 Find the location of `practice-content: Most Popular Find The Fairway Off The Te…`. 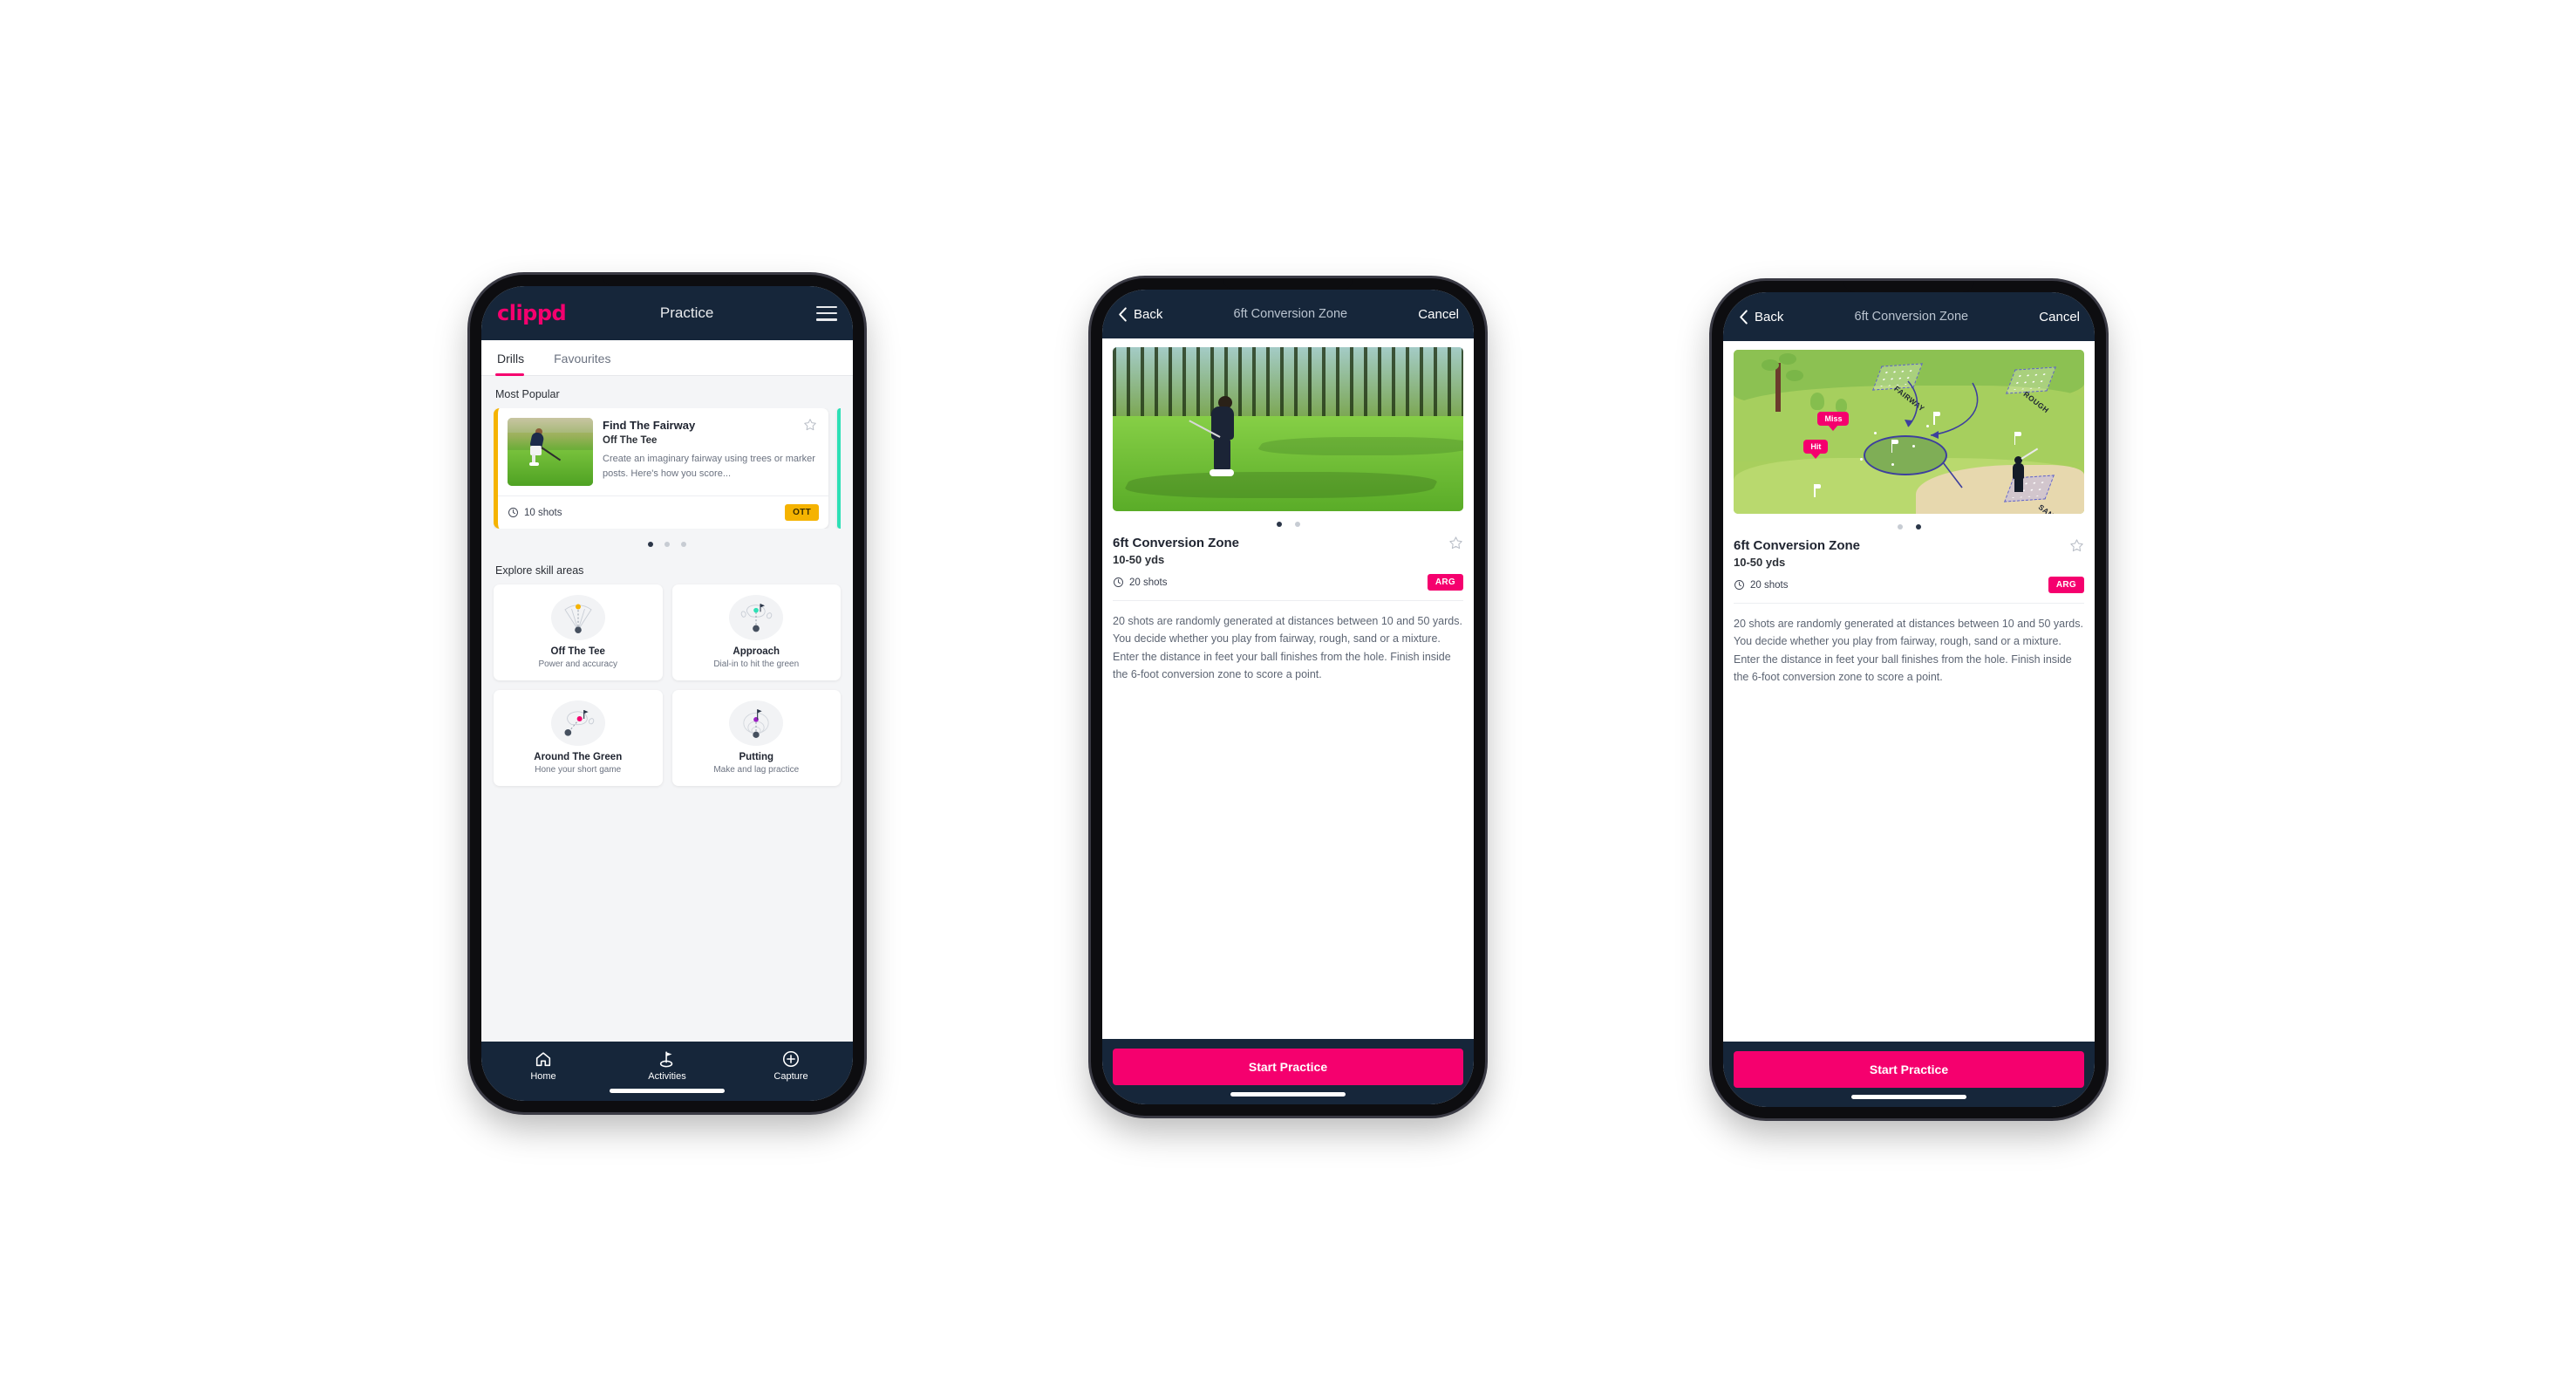

practice-content: Most Popular Find The Fairway Off The Te… is located at coordinates (667, 709).